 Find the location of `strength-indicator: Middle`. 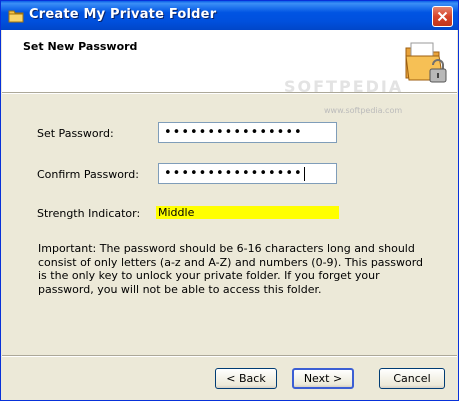

strength-indicator: Middle is located at coordinates (247, 212).